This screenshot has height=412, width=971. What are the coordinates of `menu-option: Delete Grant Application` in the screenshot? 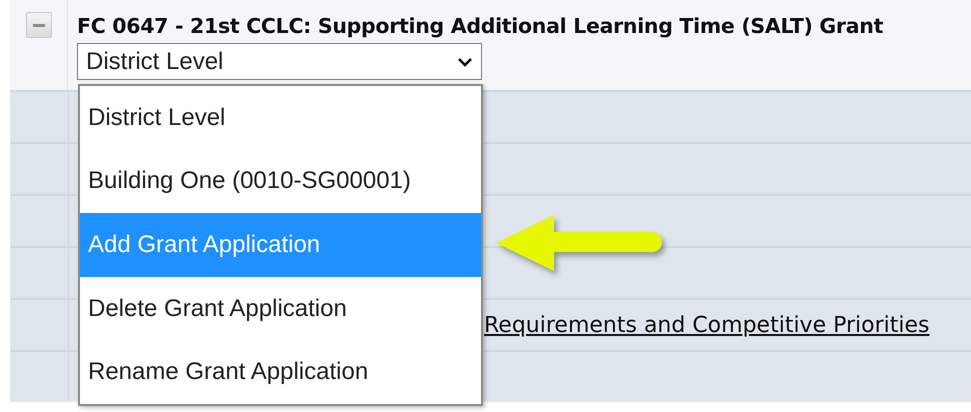 It's located at (280, 308).